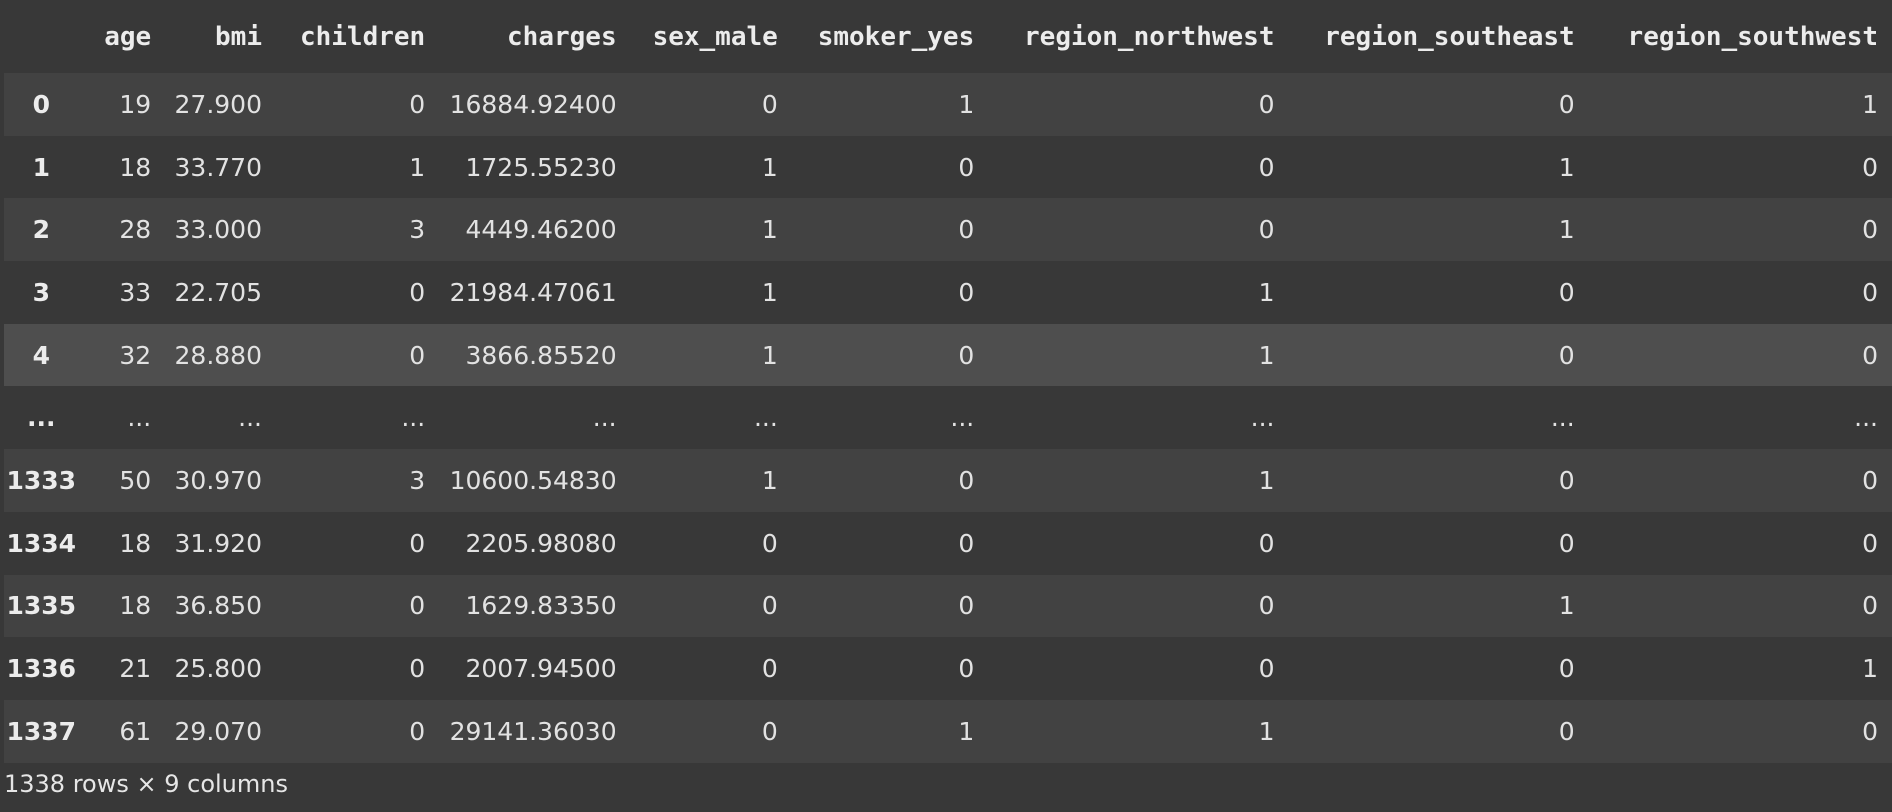  I want to click on cell-bmi: 28.880, so click(218, 355).